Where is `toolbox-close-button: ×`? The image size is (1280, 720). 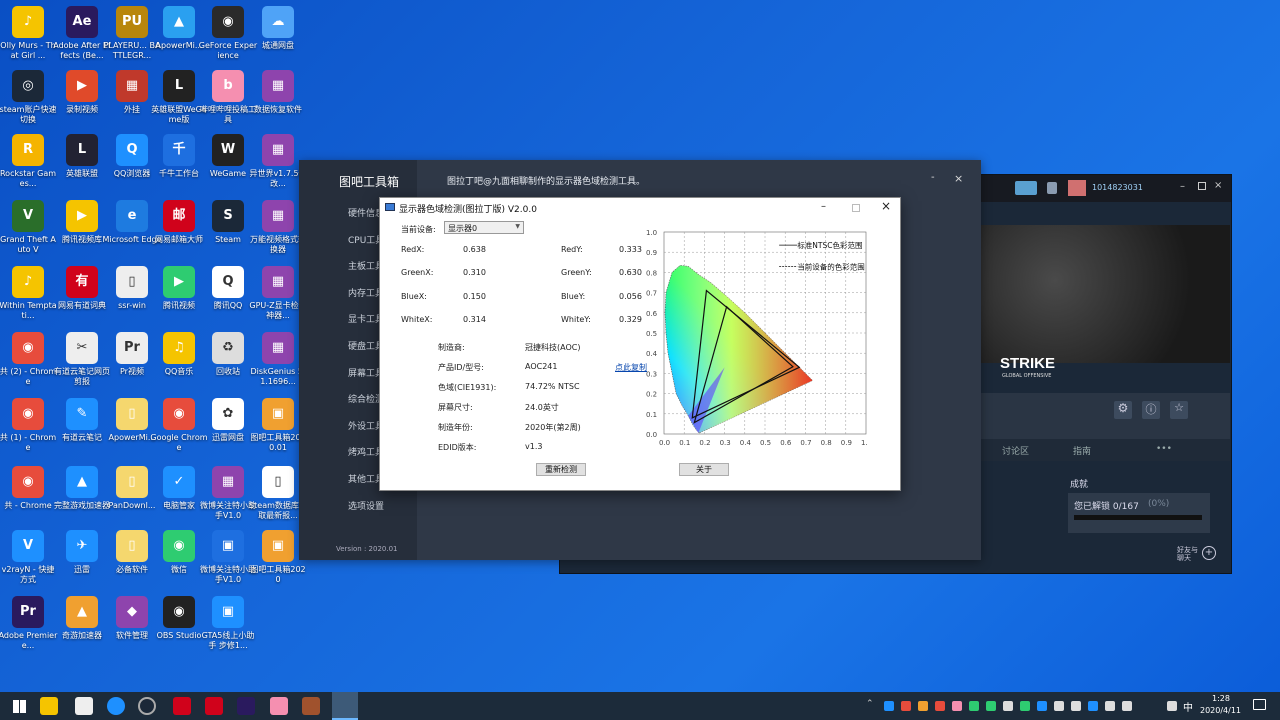
toolbox-close-button: × is located at coordinates (958, 178).